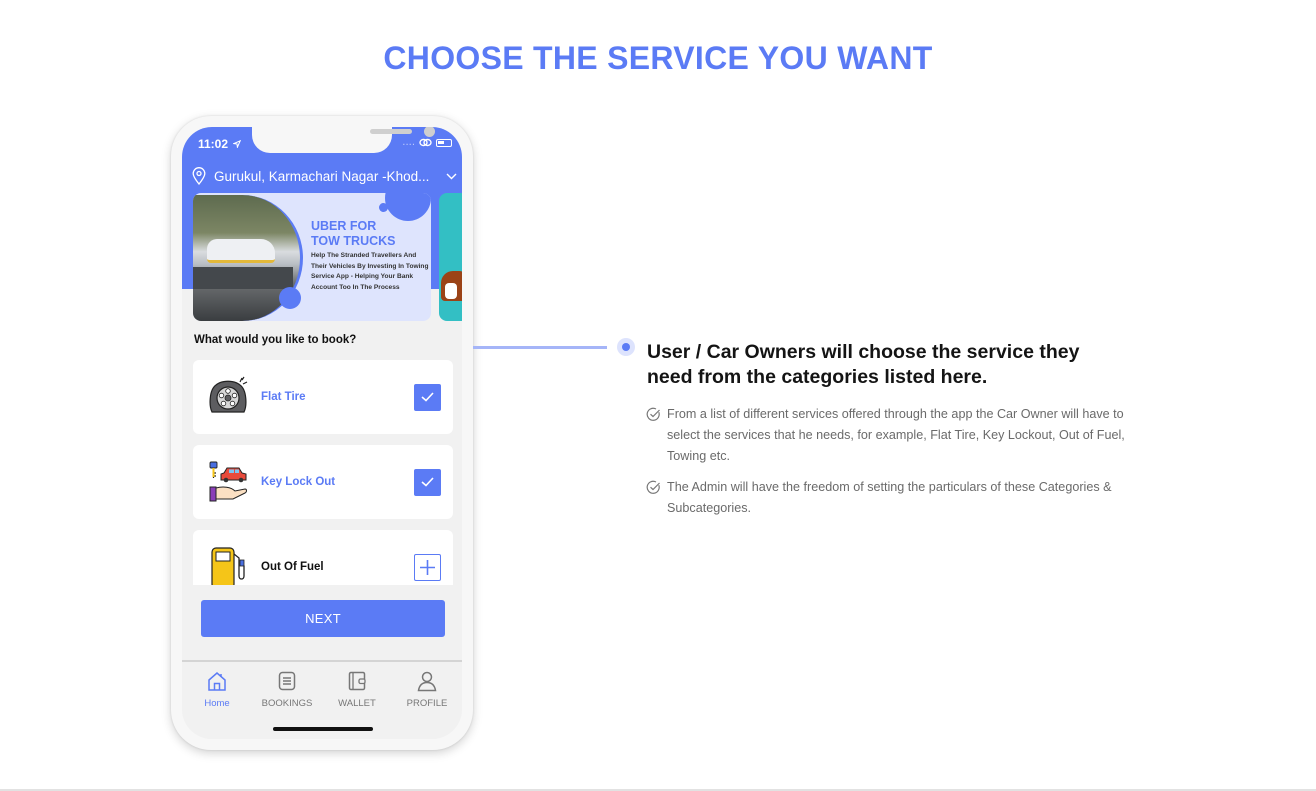  I want to click on banner-decoration-dot, so click(383, 207).